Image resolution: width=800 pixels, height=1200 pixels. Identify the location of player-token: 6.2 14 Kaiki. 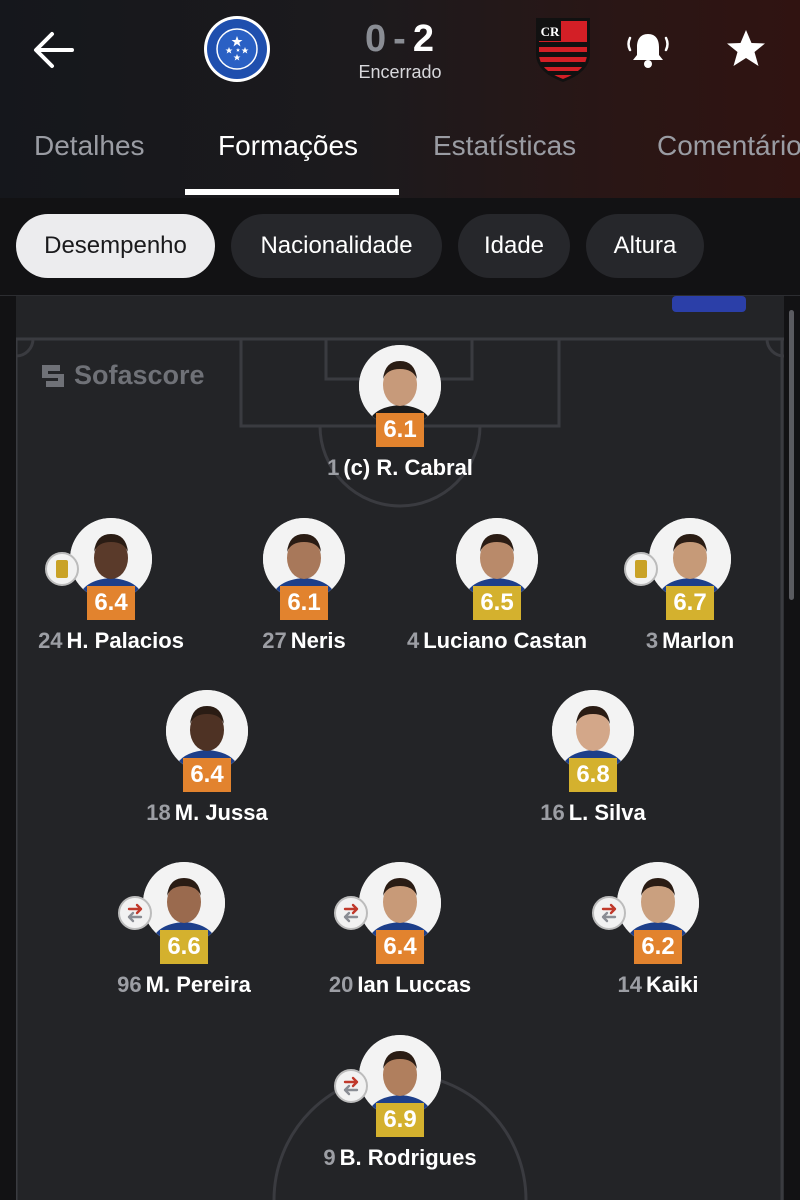
(658, 932).